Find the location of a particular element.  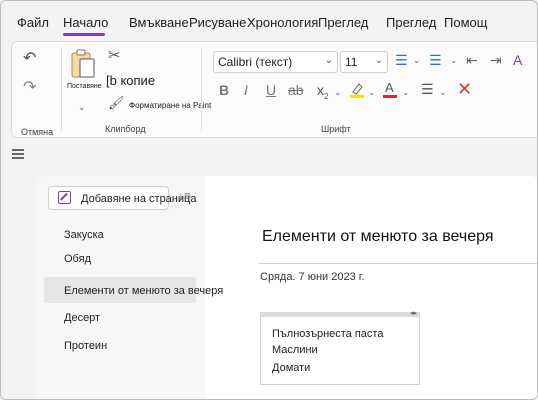

align-icon: ☰ is located at coordinates (427, 89).